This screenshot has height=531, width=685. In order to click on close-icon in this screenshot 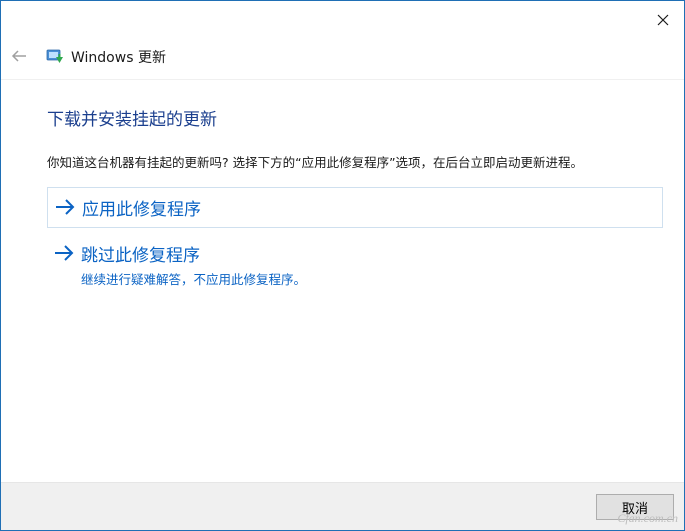, I will do `click(663, 20)`.